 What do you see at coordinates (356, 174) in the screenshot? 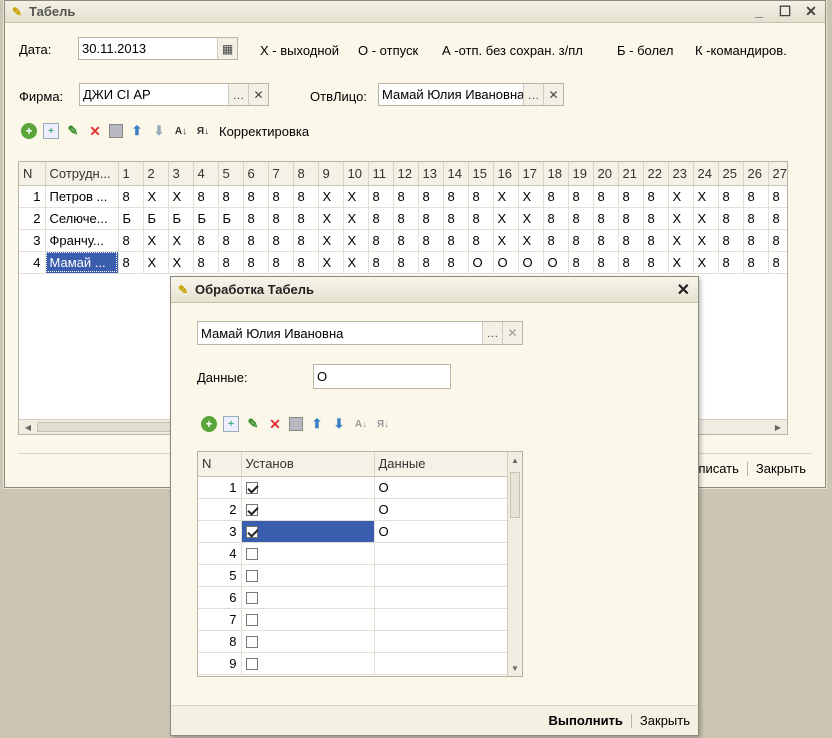
I see `column-header: 10` at bounding box center [356, 174].